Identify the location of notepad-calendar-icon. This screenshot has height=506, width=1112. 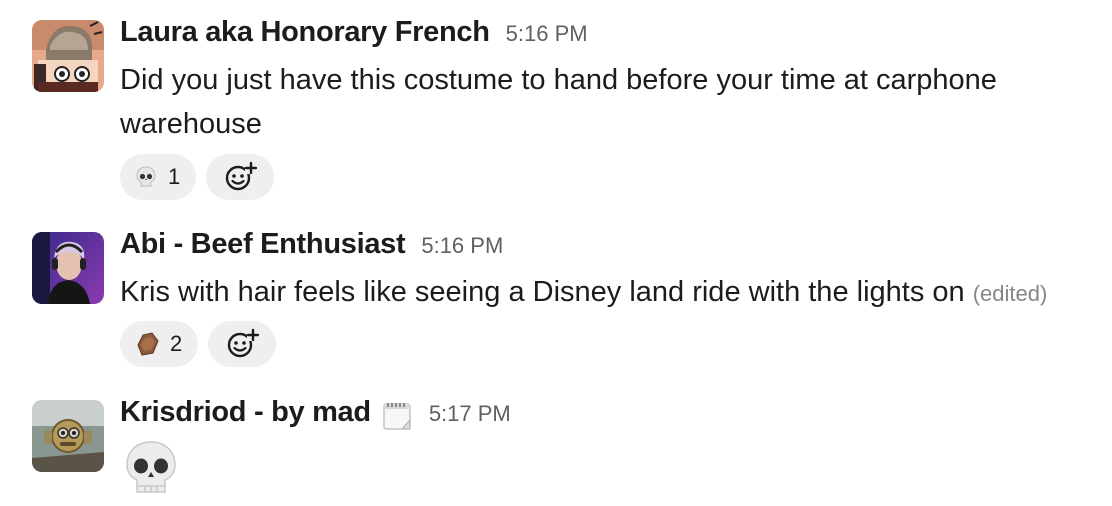
(397, 416).